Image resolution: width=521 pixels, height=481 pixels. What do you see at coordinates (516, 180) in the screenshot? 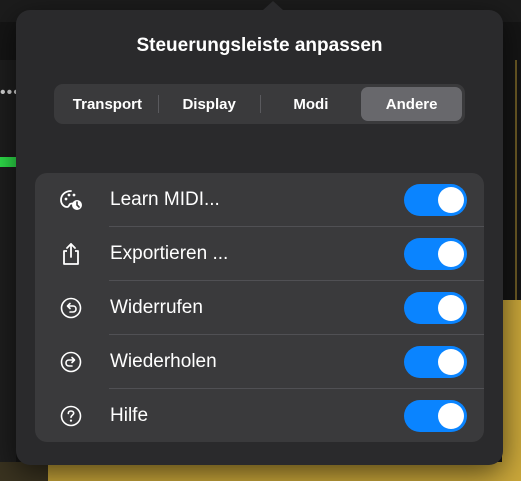
I see `background-playhead` at bounding box center [516, 180].